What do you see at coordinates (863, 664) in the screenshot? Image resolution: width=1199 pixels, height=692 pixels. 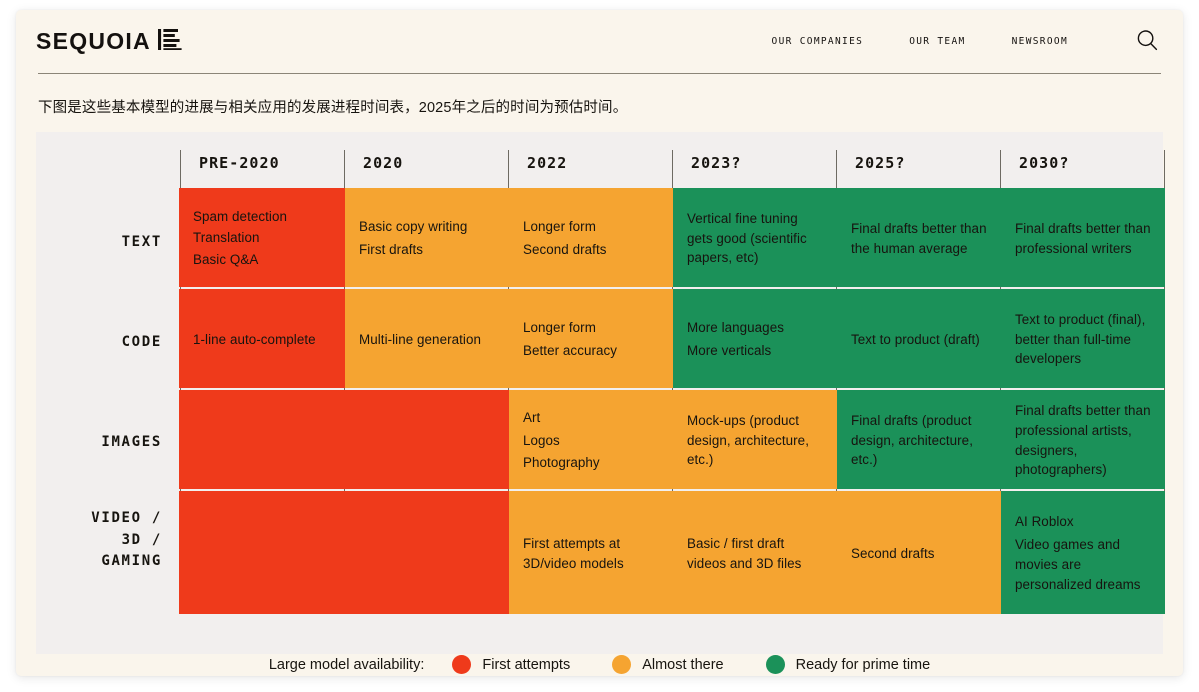 I see `legend-label-ready-for-prime-time: Ready for prime time` at bounding box center [863, 664].